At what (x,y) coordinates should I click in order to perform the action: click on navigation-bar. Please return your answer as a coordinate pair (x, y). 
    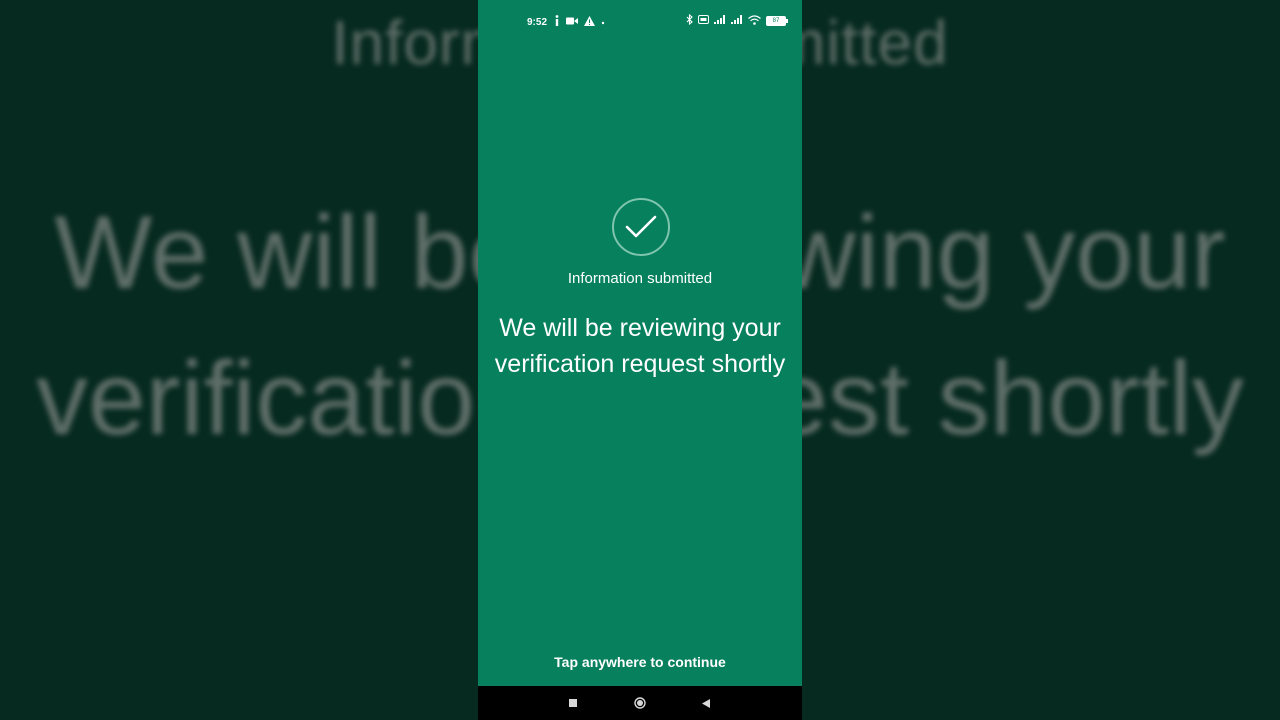
    Looking at the image, I should click on (640, 703).